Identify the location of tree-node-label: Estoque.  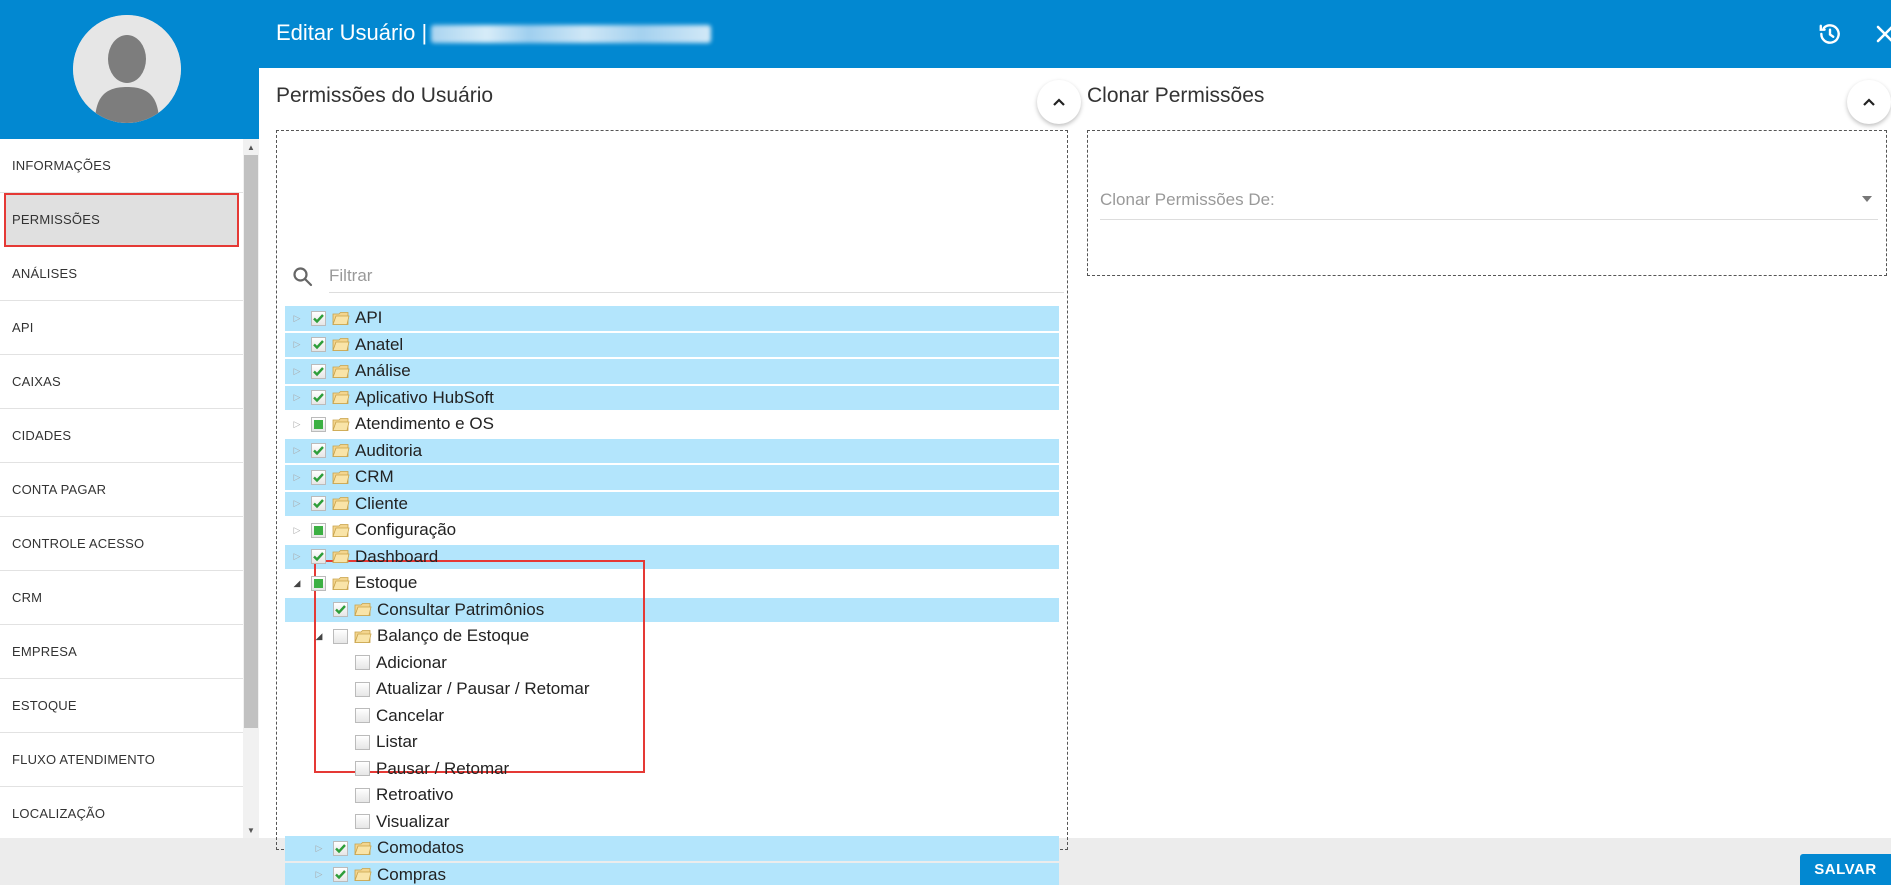
(386, 583).